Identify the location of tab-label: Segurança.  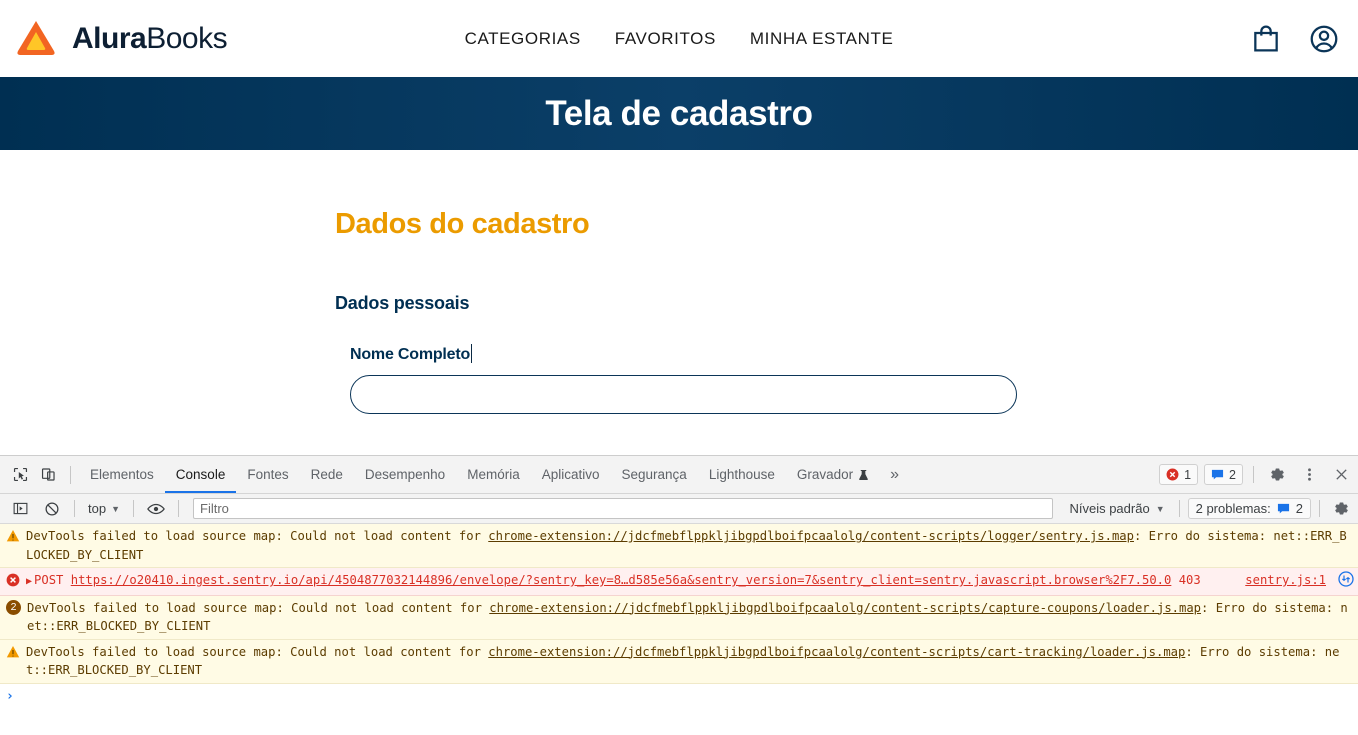
(654, 474).